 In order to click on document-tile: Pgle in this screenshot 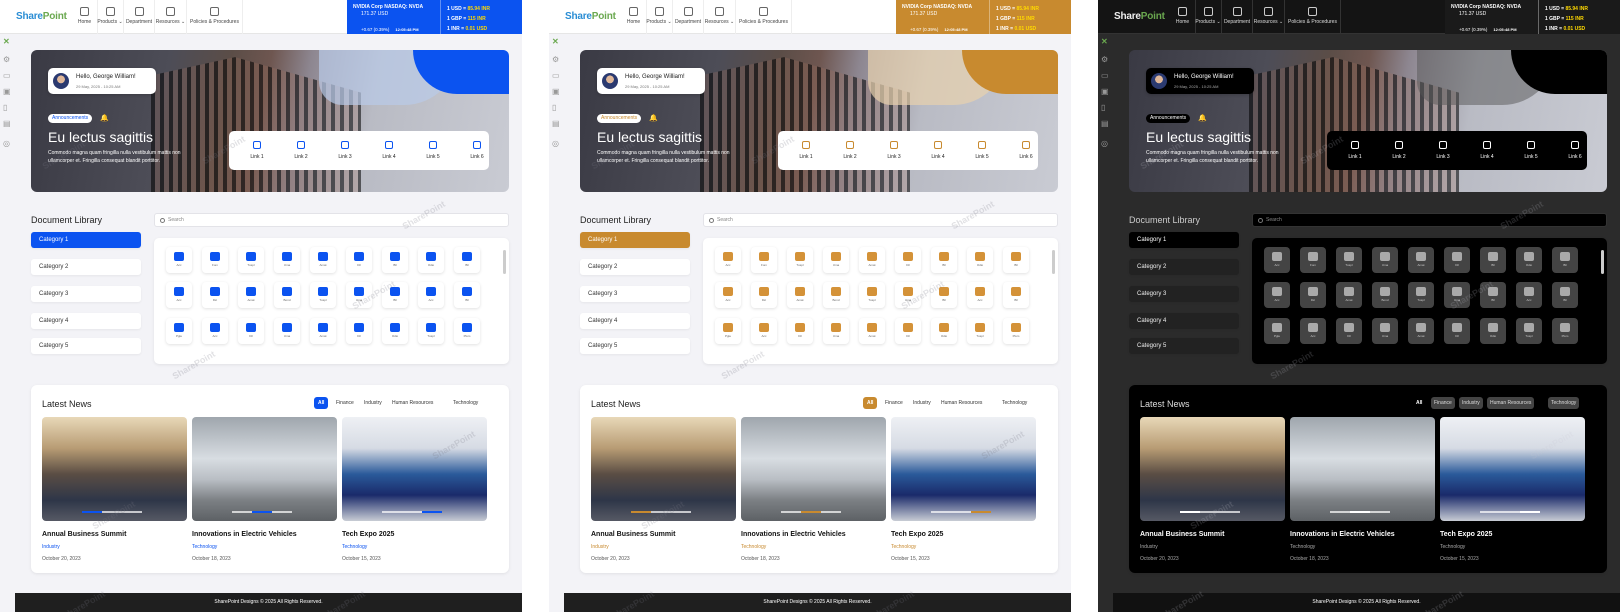, I will do `click(728, 331)`.